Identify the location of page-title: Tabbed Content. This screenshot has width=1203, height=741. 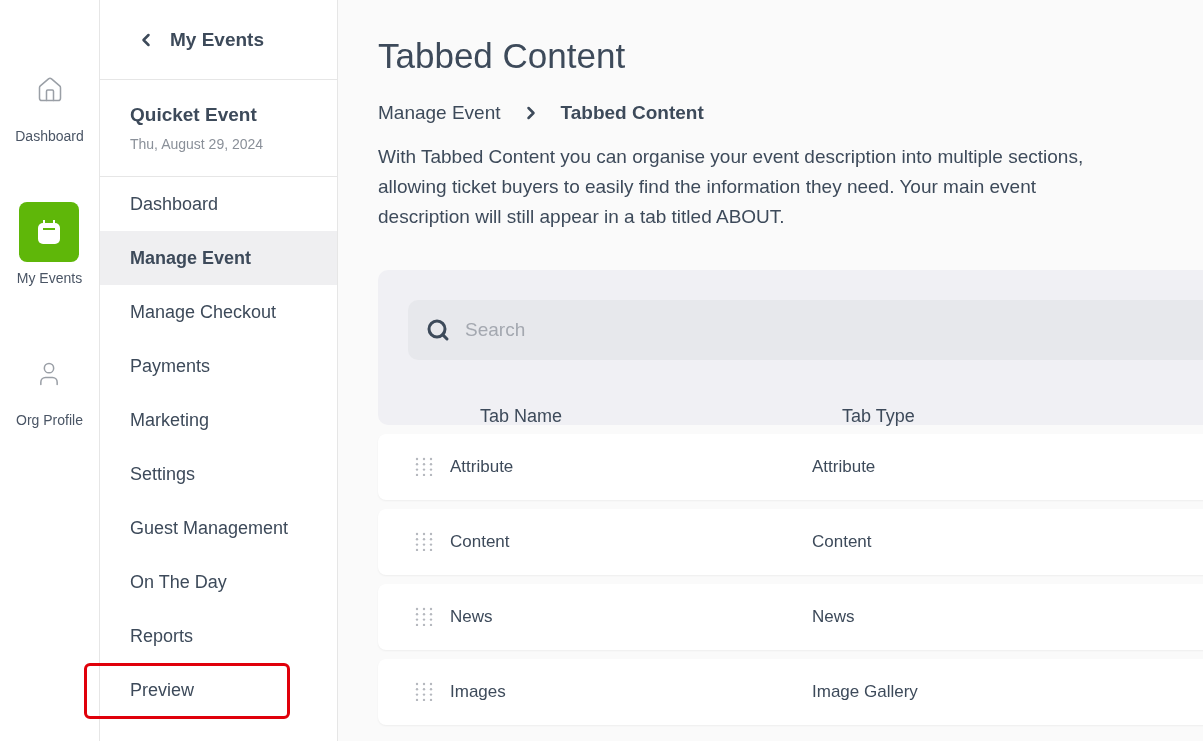
(502, 56).